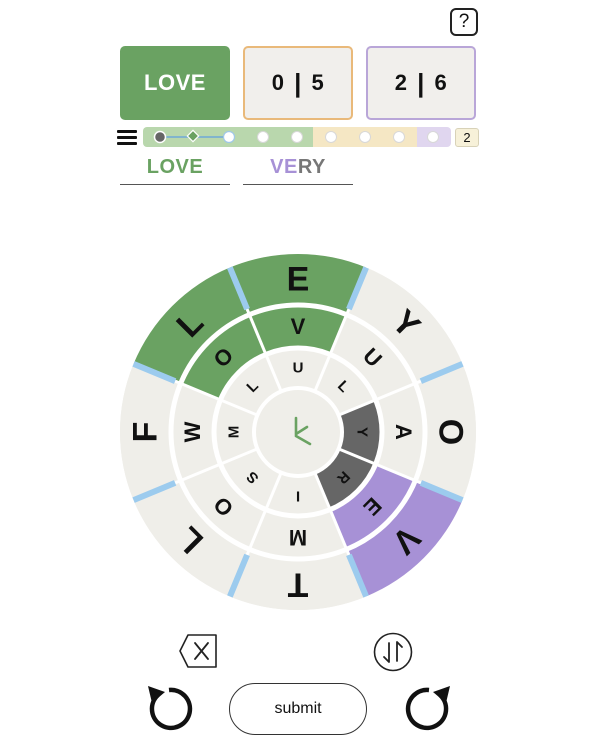 The width and height of the screenshot is (600, 750). I want to click on swap-vertical-icon, so click(393, 652).